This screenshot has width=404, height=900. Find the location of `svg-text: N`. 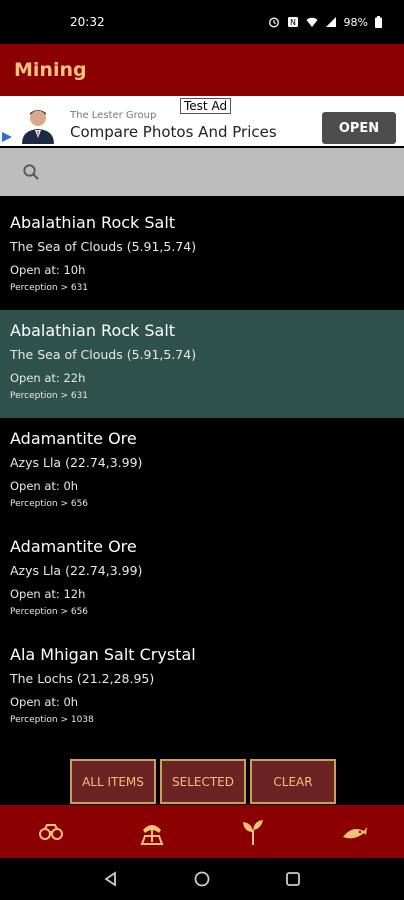

svg-text: N is located at coordinates (293, 22).